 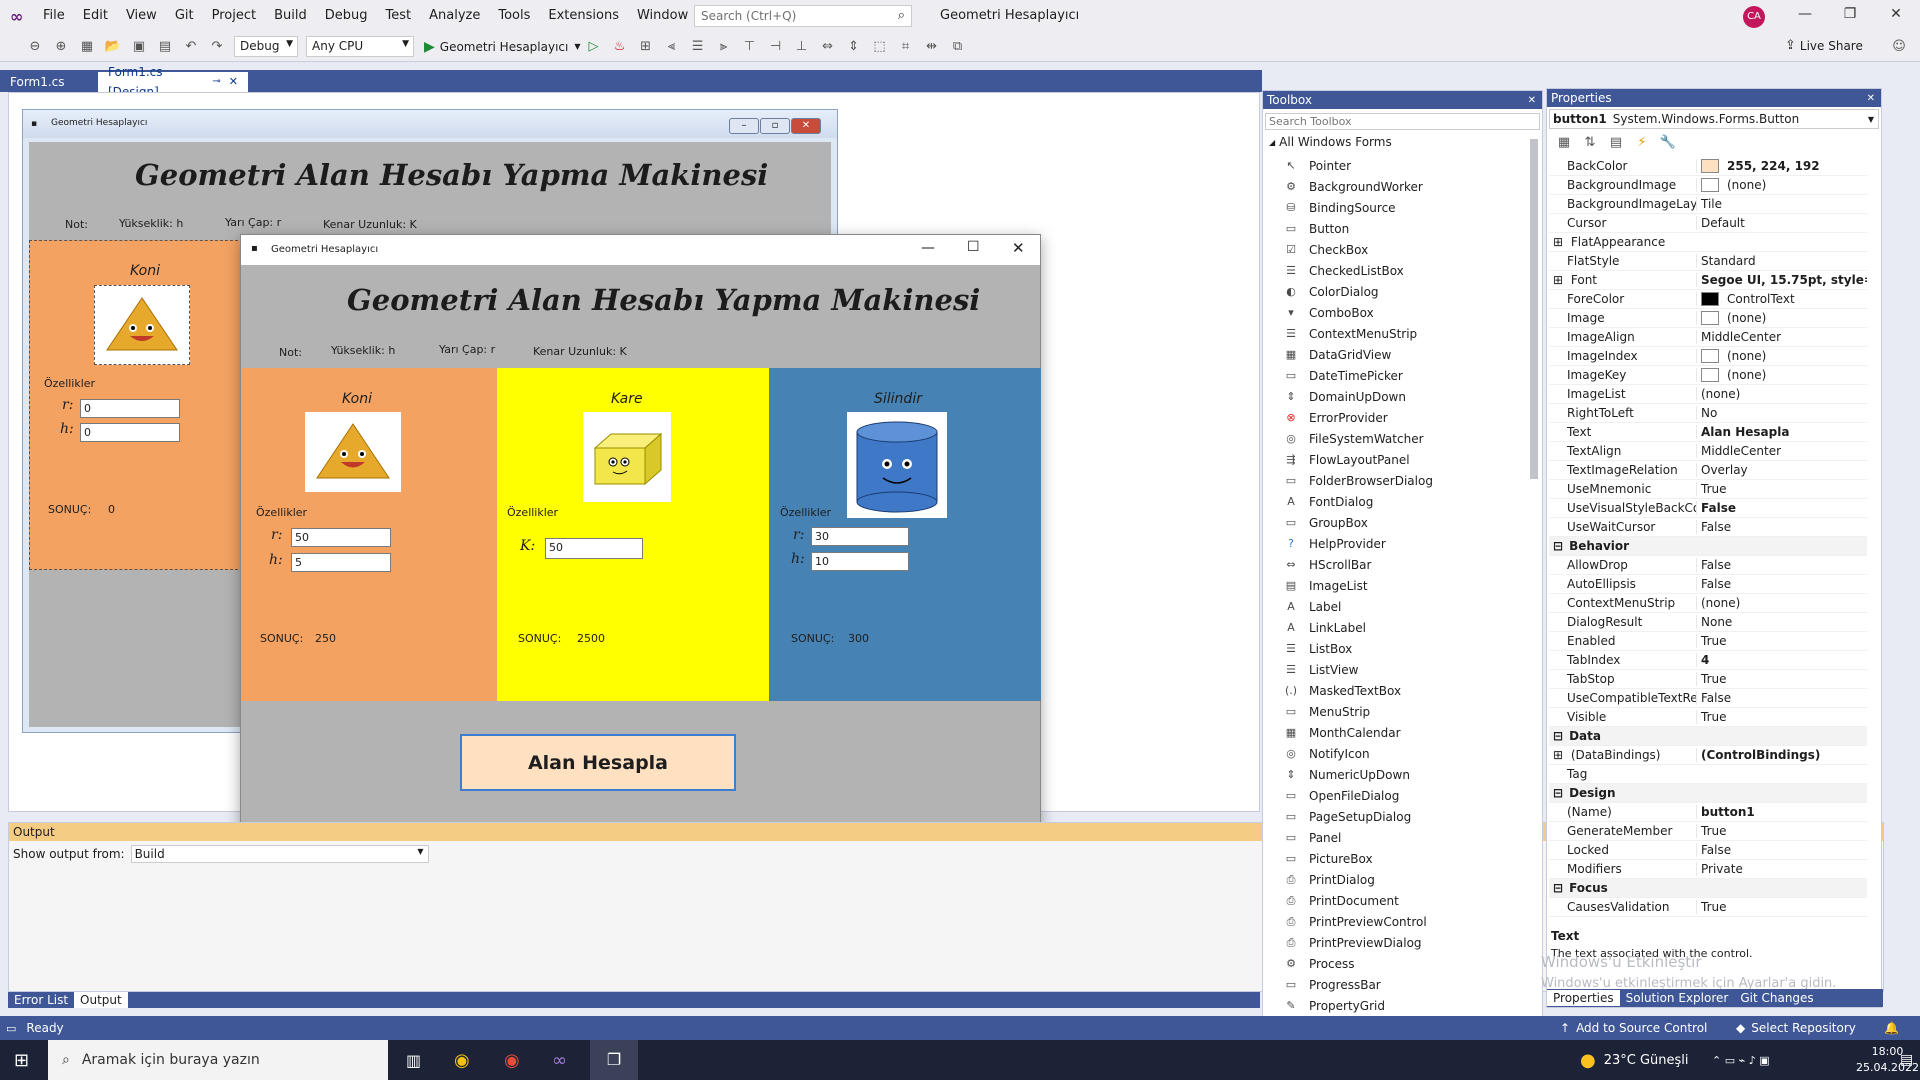 What do you see at coordinates (1708, 888) in the screenshot?
I see `property-category: ⊟ Focus` at bounding box center [1708, 888].